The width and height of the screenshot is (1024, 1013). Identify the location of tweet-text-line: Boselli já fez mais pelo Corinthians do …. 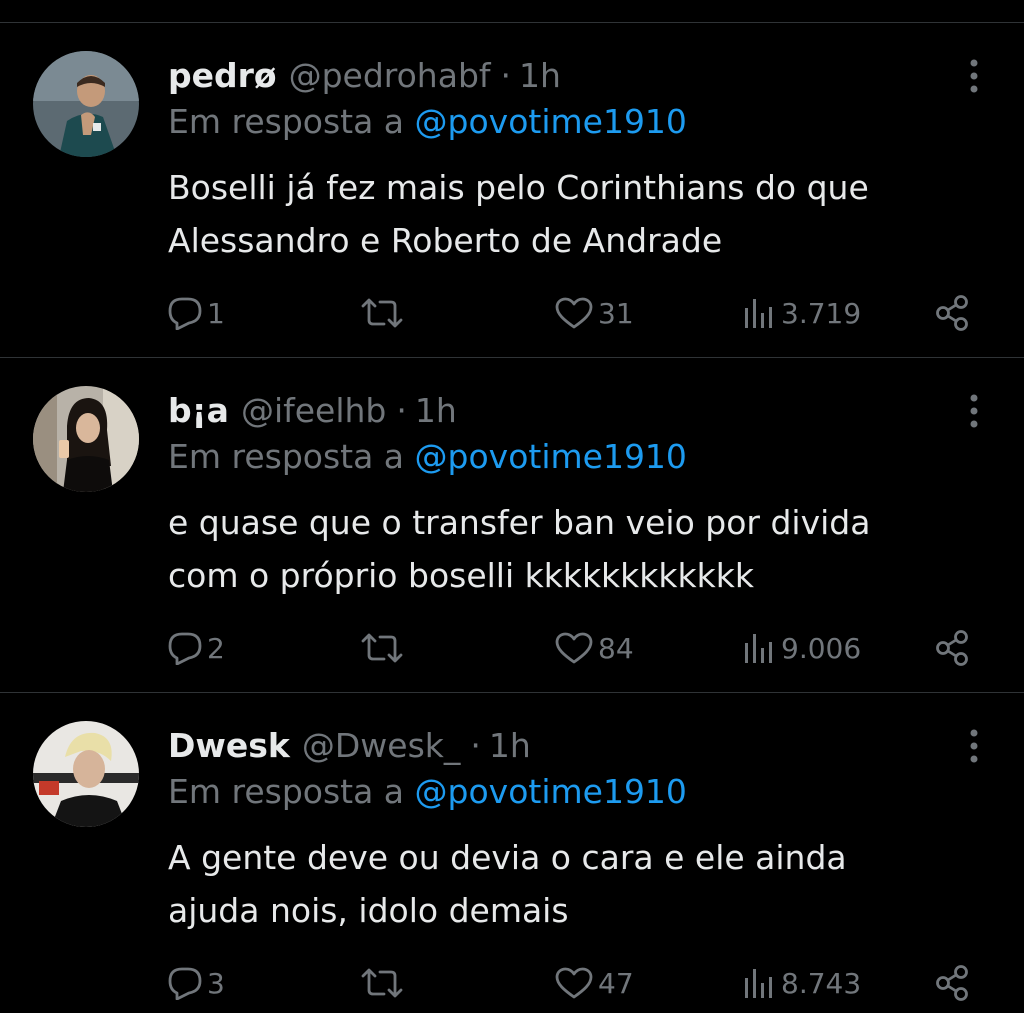
(518, 187).